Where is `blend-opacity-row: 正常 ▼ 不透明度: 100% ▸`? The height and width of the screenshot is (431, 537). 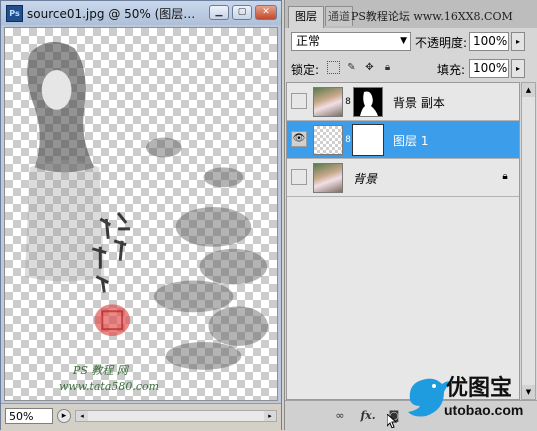
blend-opacity-row: 正常 ▼ 不透明度: 100% ▸ is located at coordinates (411, 43).